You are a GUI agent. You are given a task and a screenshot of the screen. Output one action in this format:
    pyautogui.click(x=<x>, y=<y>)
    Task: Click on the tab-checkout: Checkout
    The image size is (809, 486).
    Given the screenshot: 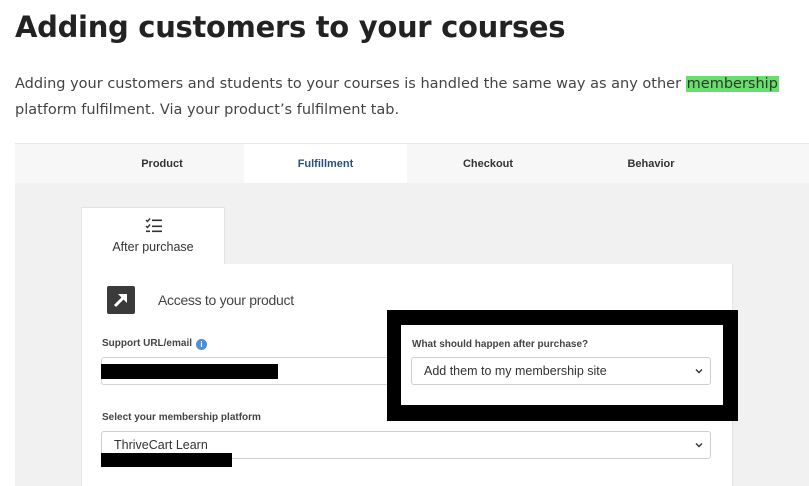 What is the action you would take?
    pyautogui.click(x=488, y=164)
    